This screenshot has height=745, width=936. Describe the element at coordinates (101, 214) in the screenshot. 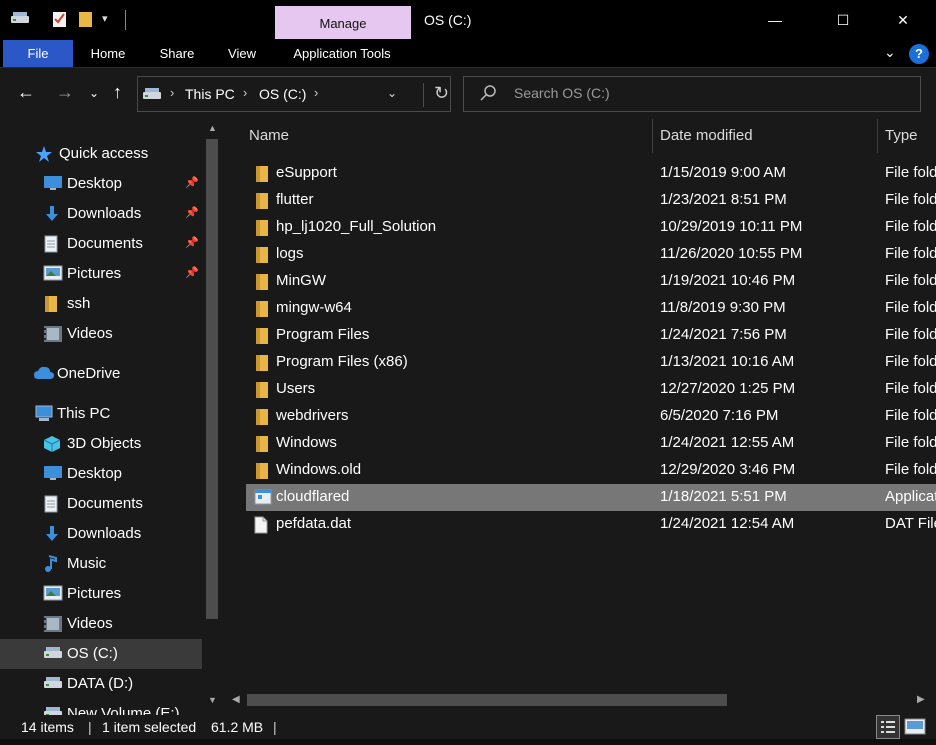

I see `nav-item: Downloads 📌` at that location.